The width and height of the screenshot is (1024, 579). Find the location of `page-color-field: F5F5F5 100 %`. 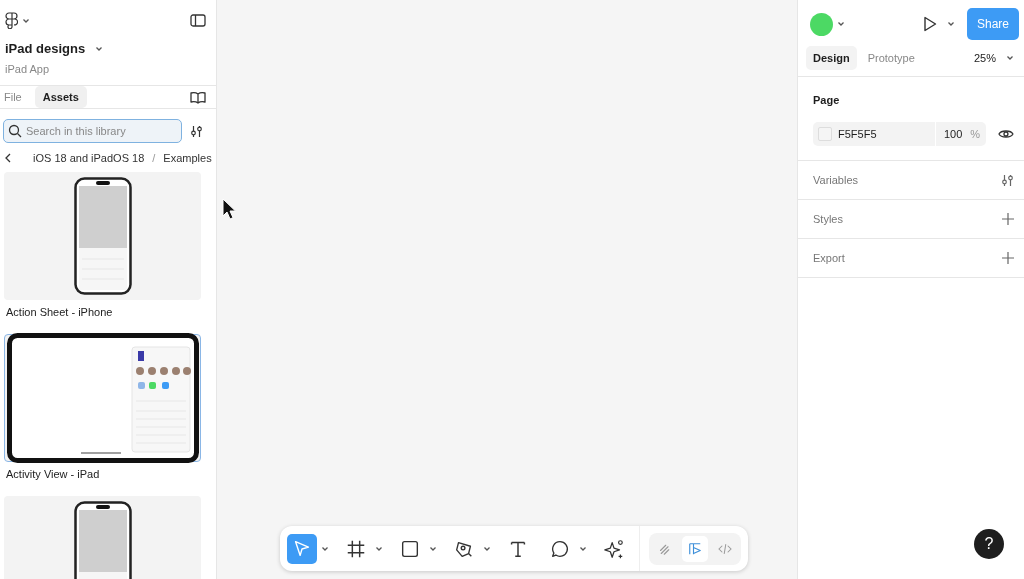

page-color-field: F5F5F5 100 % is located at coordinates (900, 134).